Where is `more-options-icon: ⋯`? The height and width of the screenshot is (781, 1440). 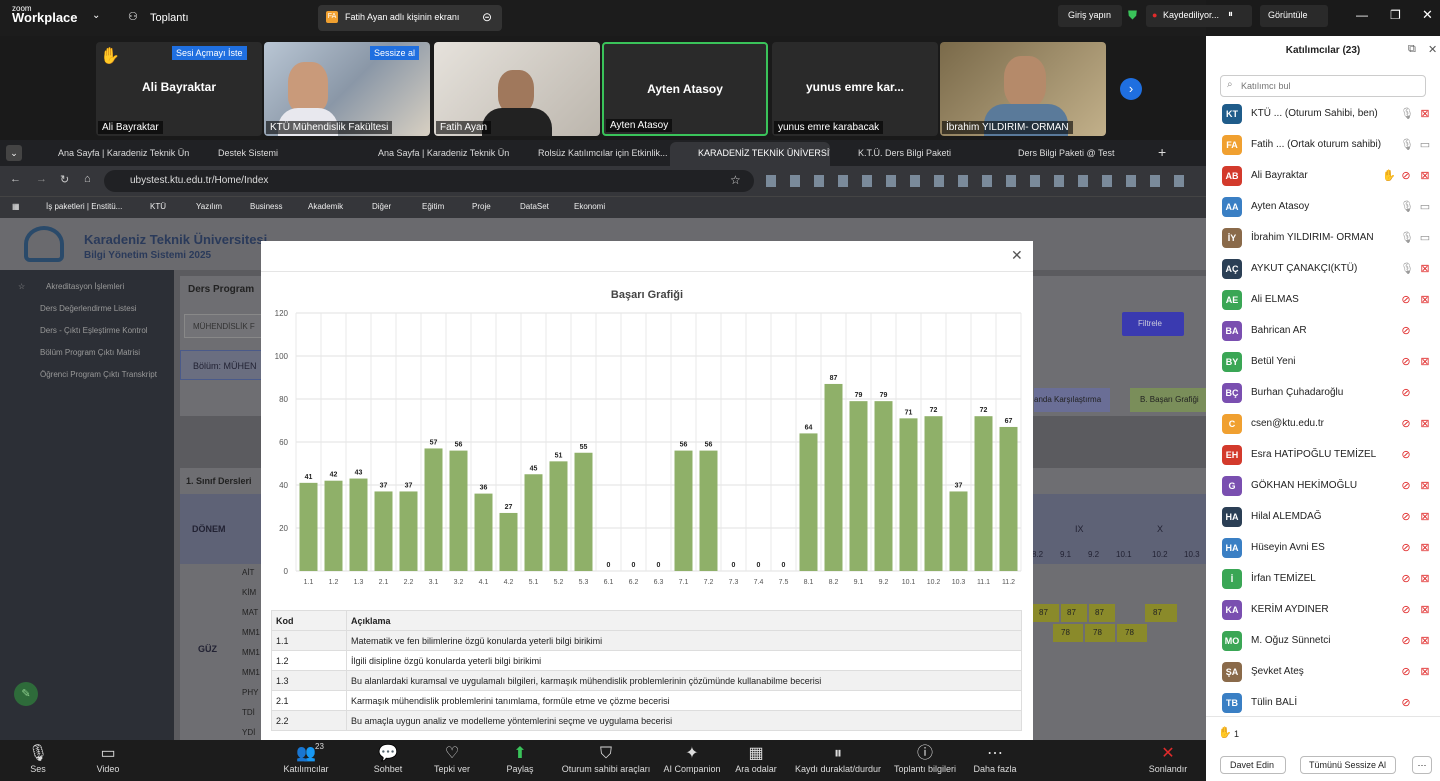
more-options-icon: ⋯ is located at coordinates (1422, 765).